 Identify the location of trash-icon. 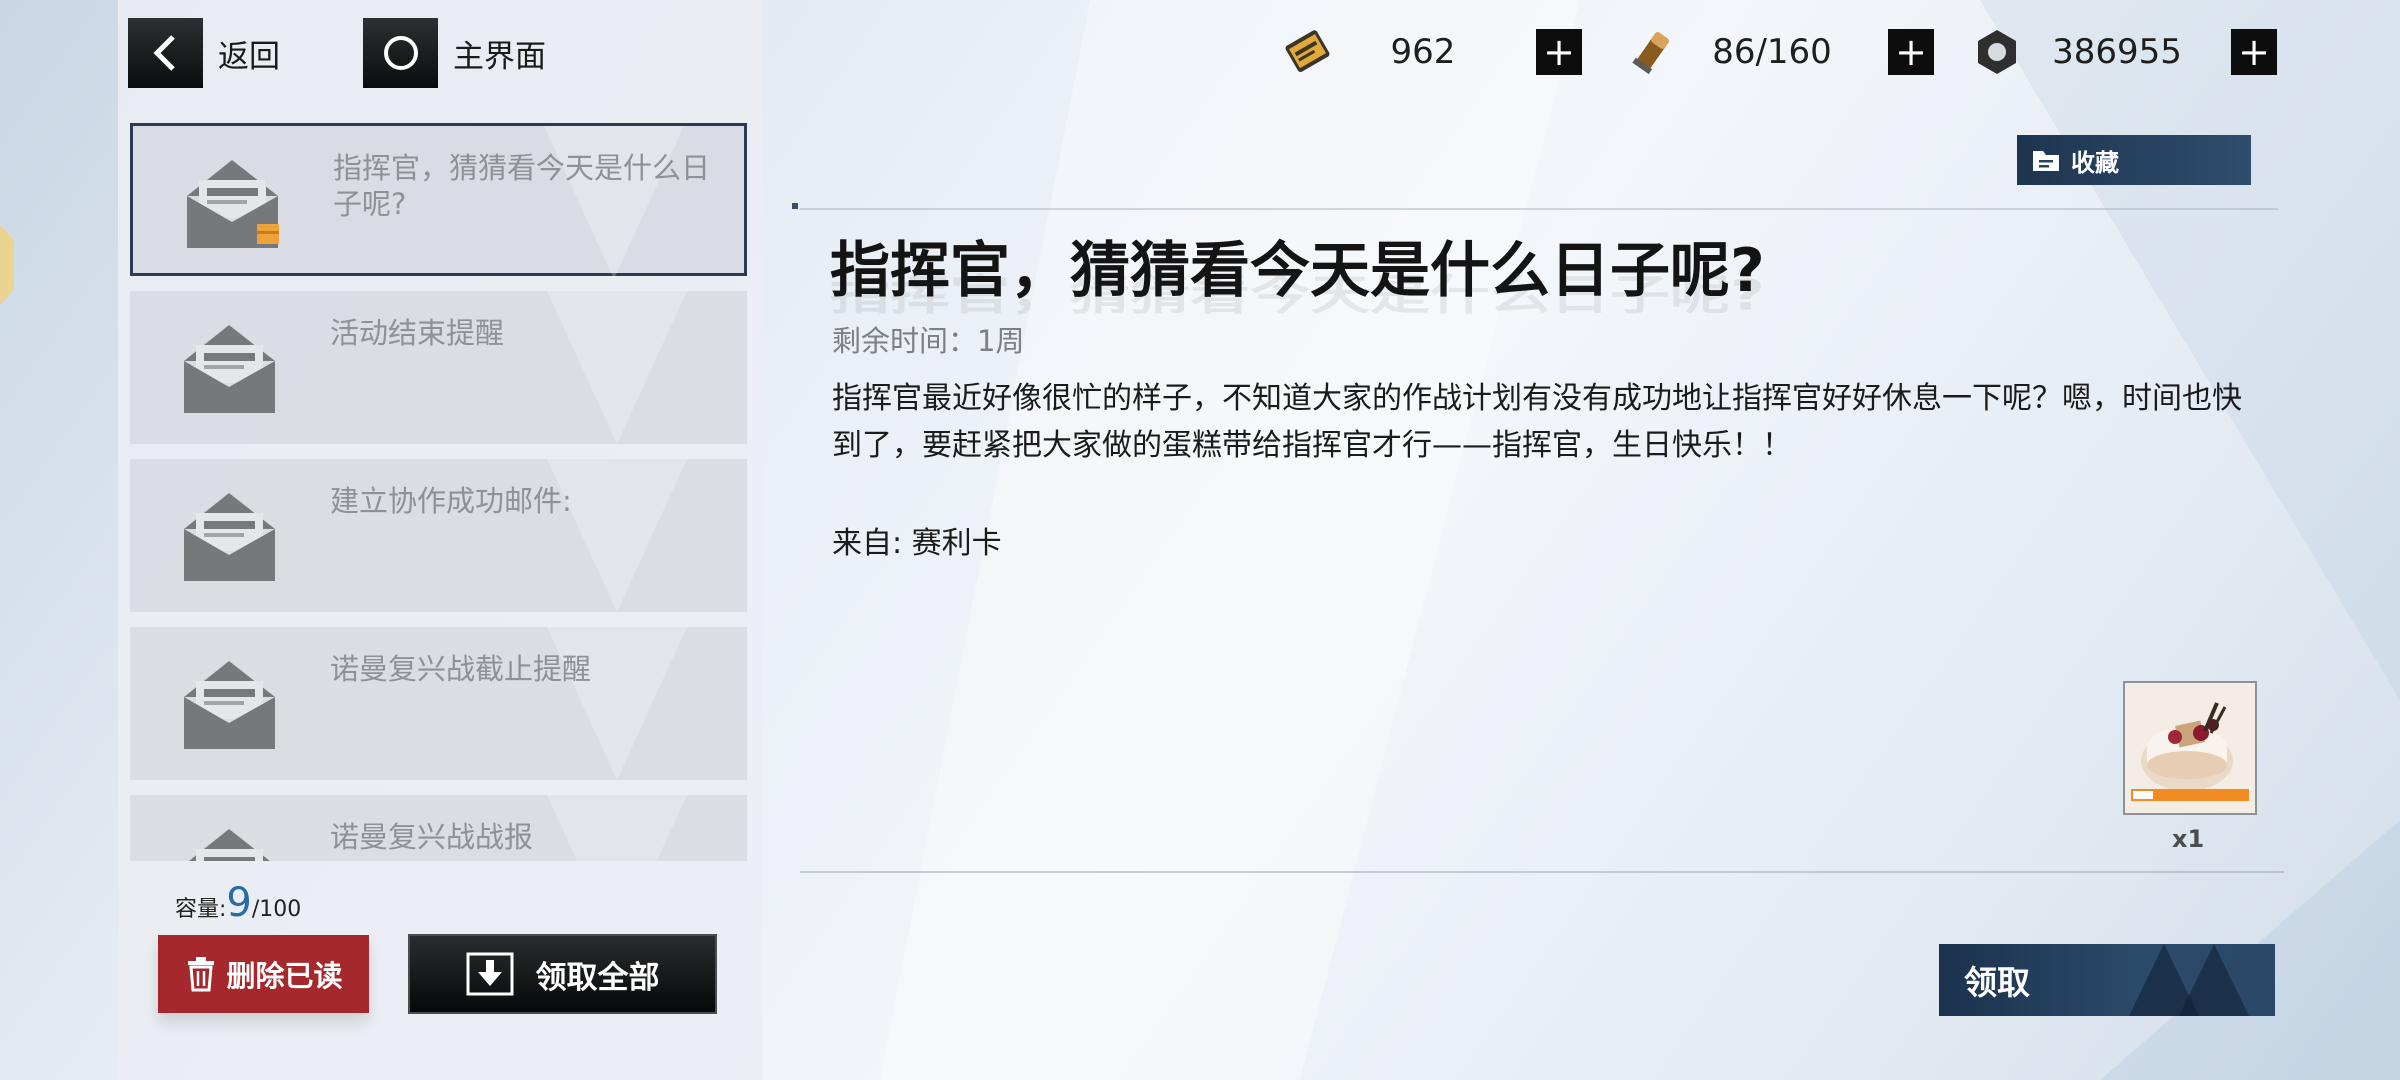
(201, 974).